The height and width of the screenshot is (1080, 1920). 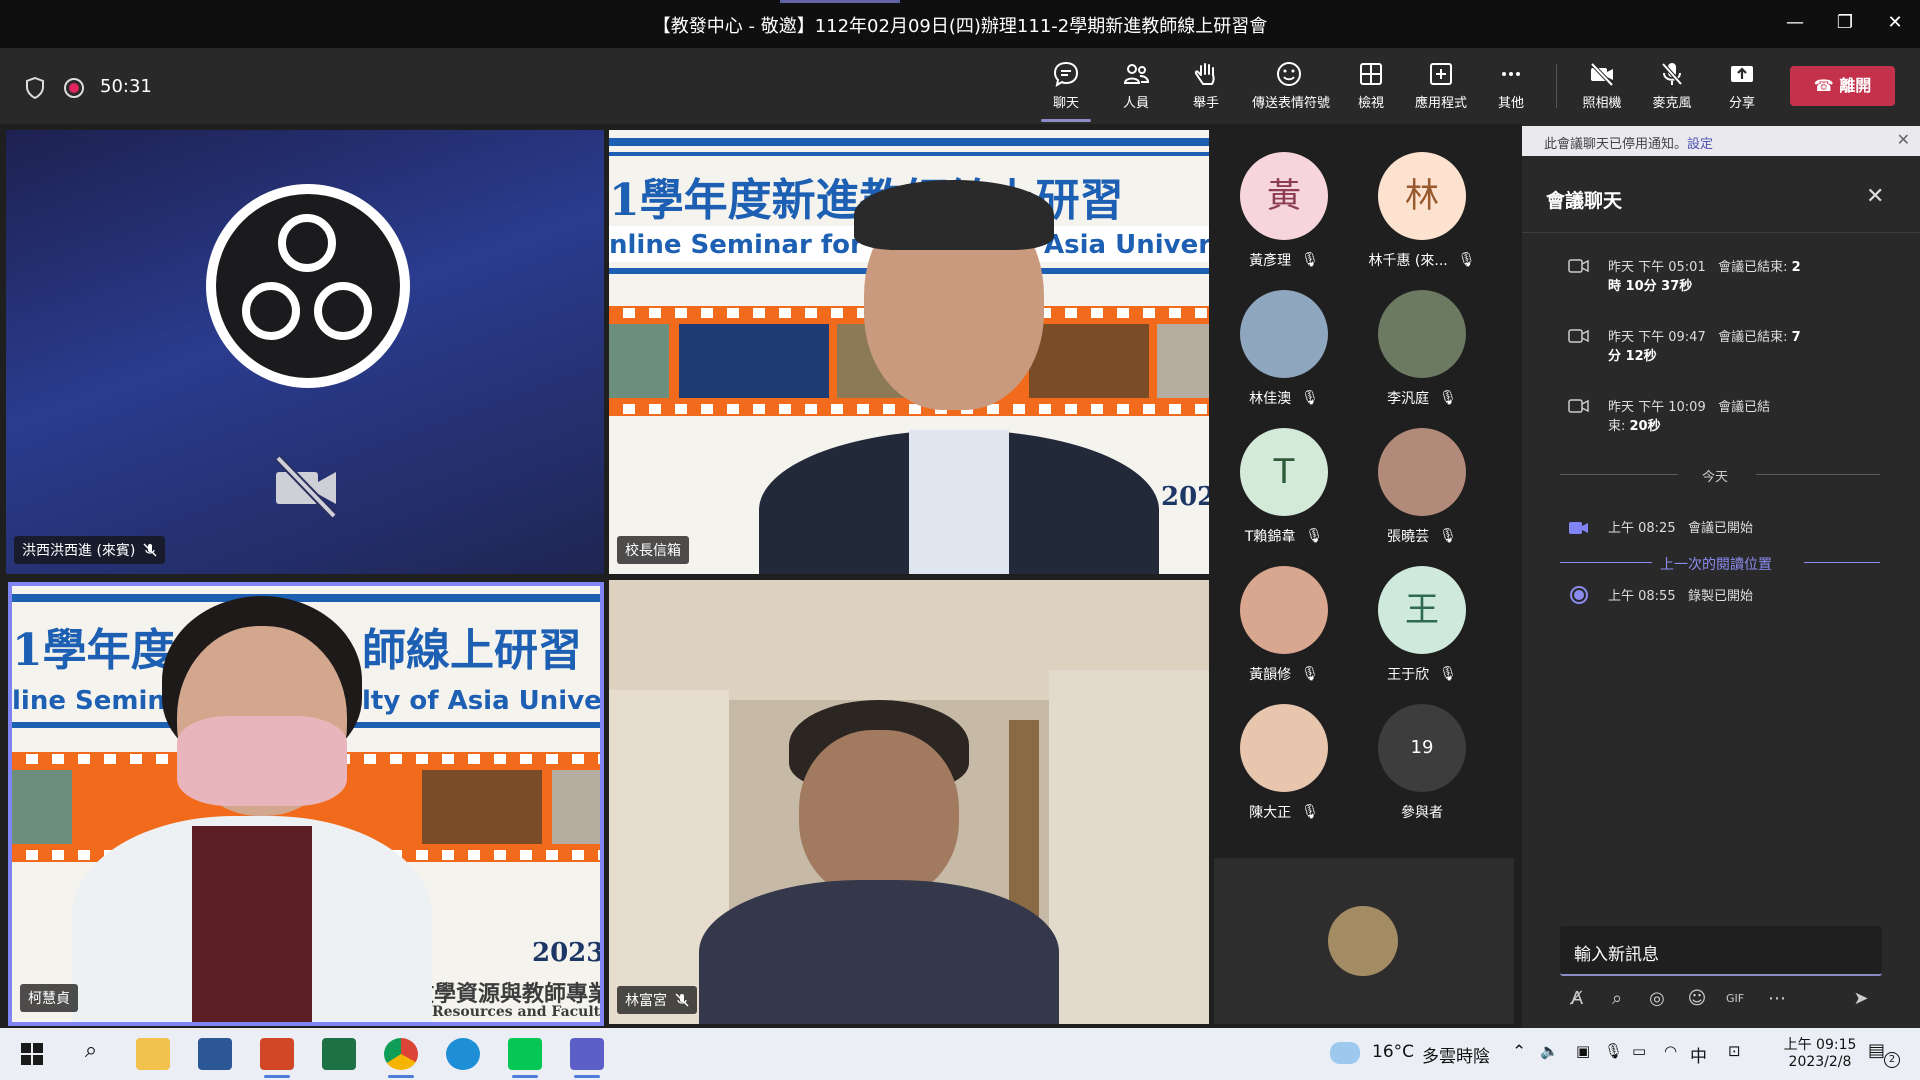 What do you see at coordinates (1270, 261) in the screenshot?
I see `participant-name: 黃彥理` at bounding box center [1270, 261].